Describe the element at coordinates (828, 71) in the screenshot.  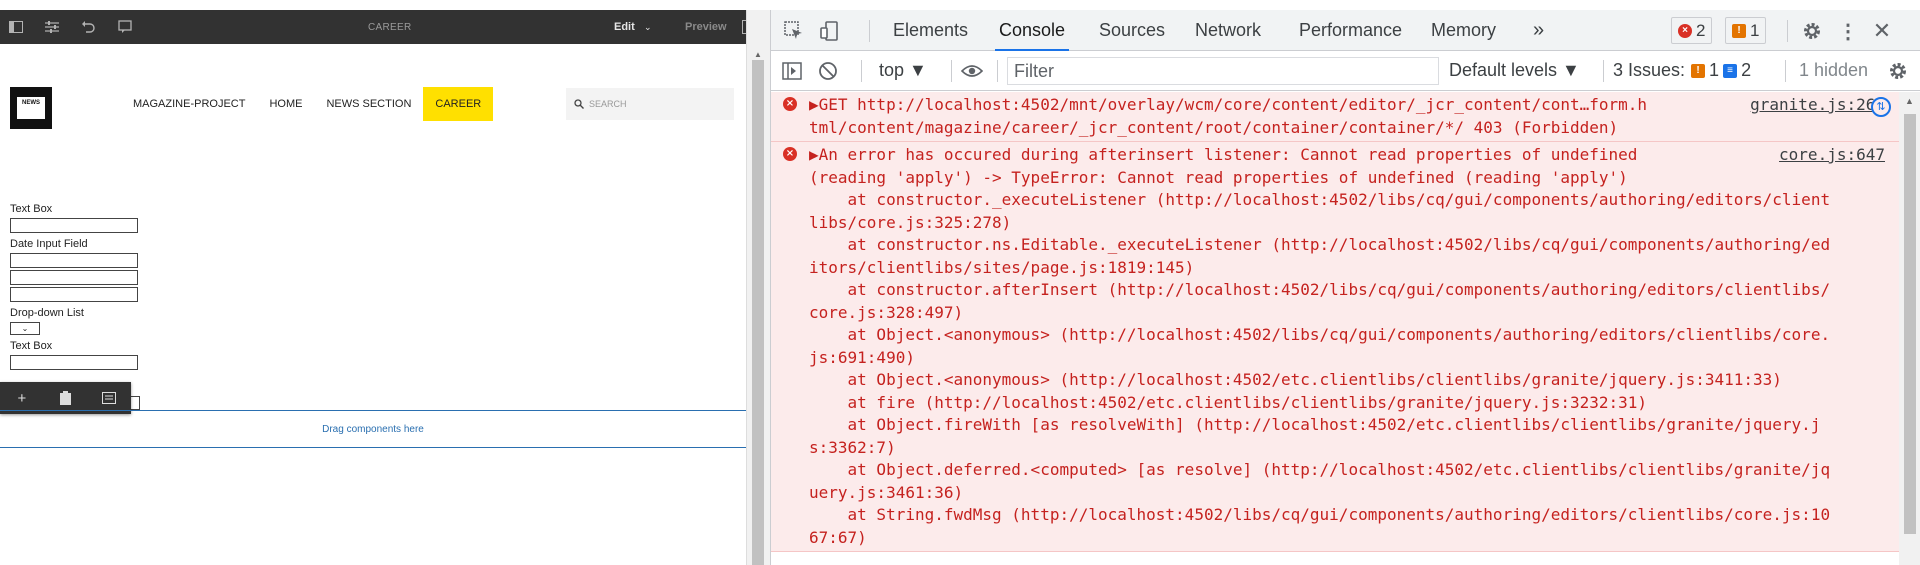
I see `clear-console-icon` at that location.